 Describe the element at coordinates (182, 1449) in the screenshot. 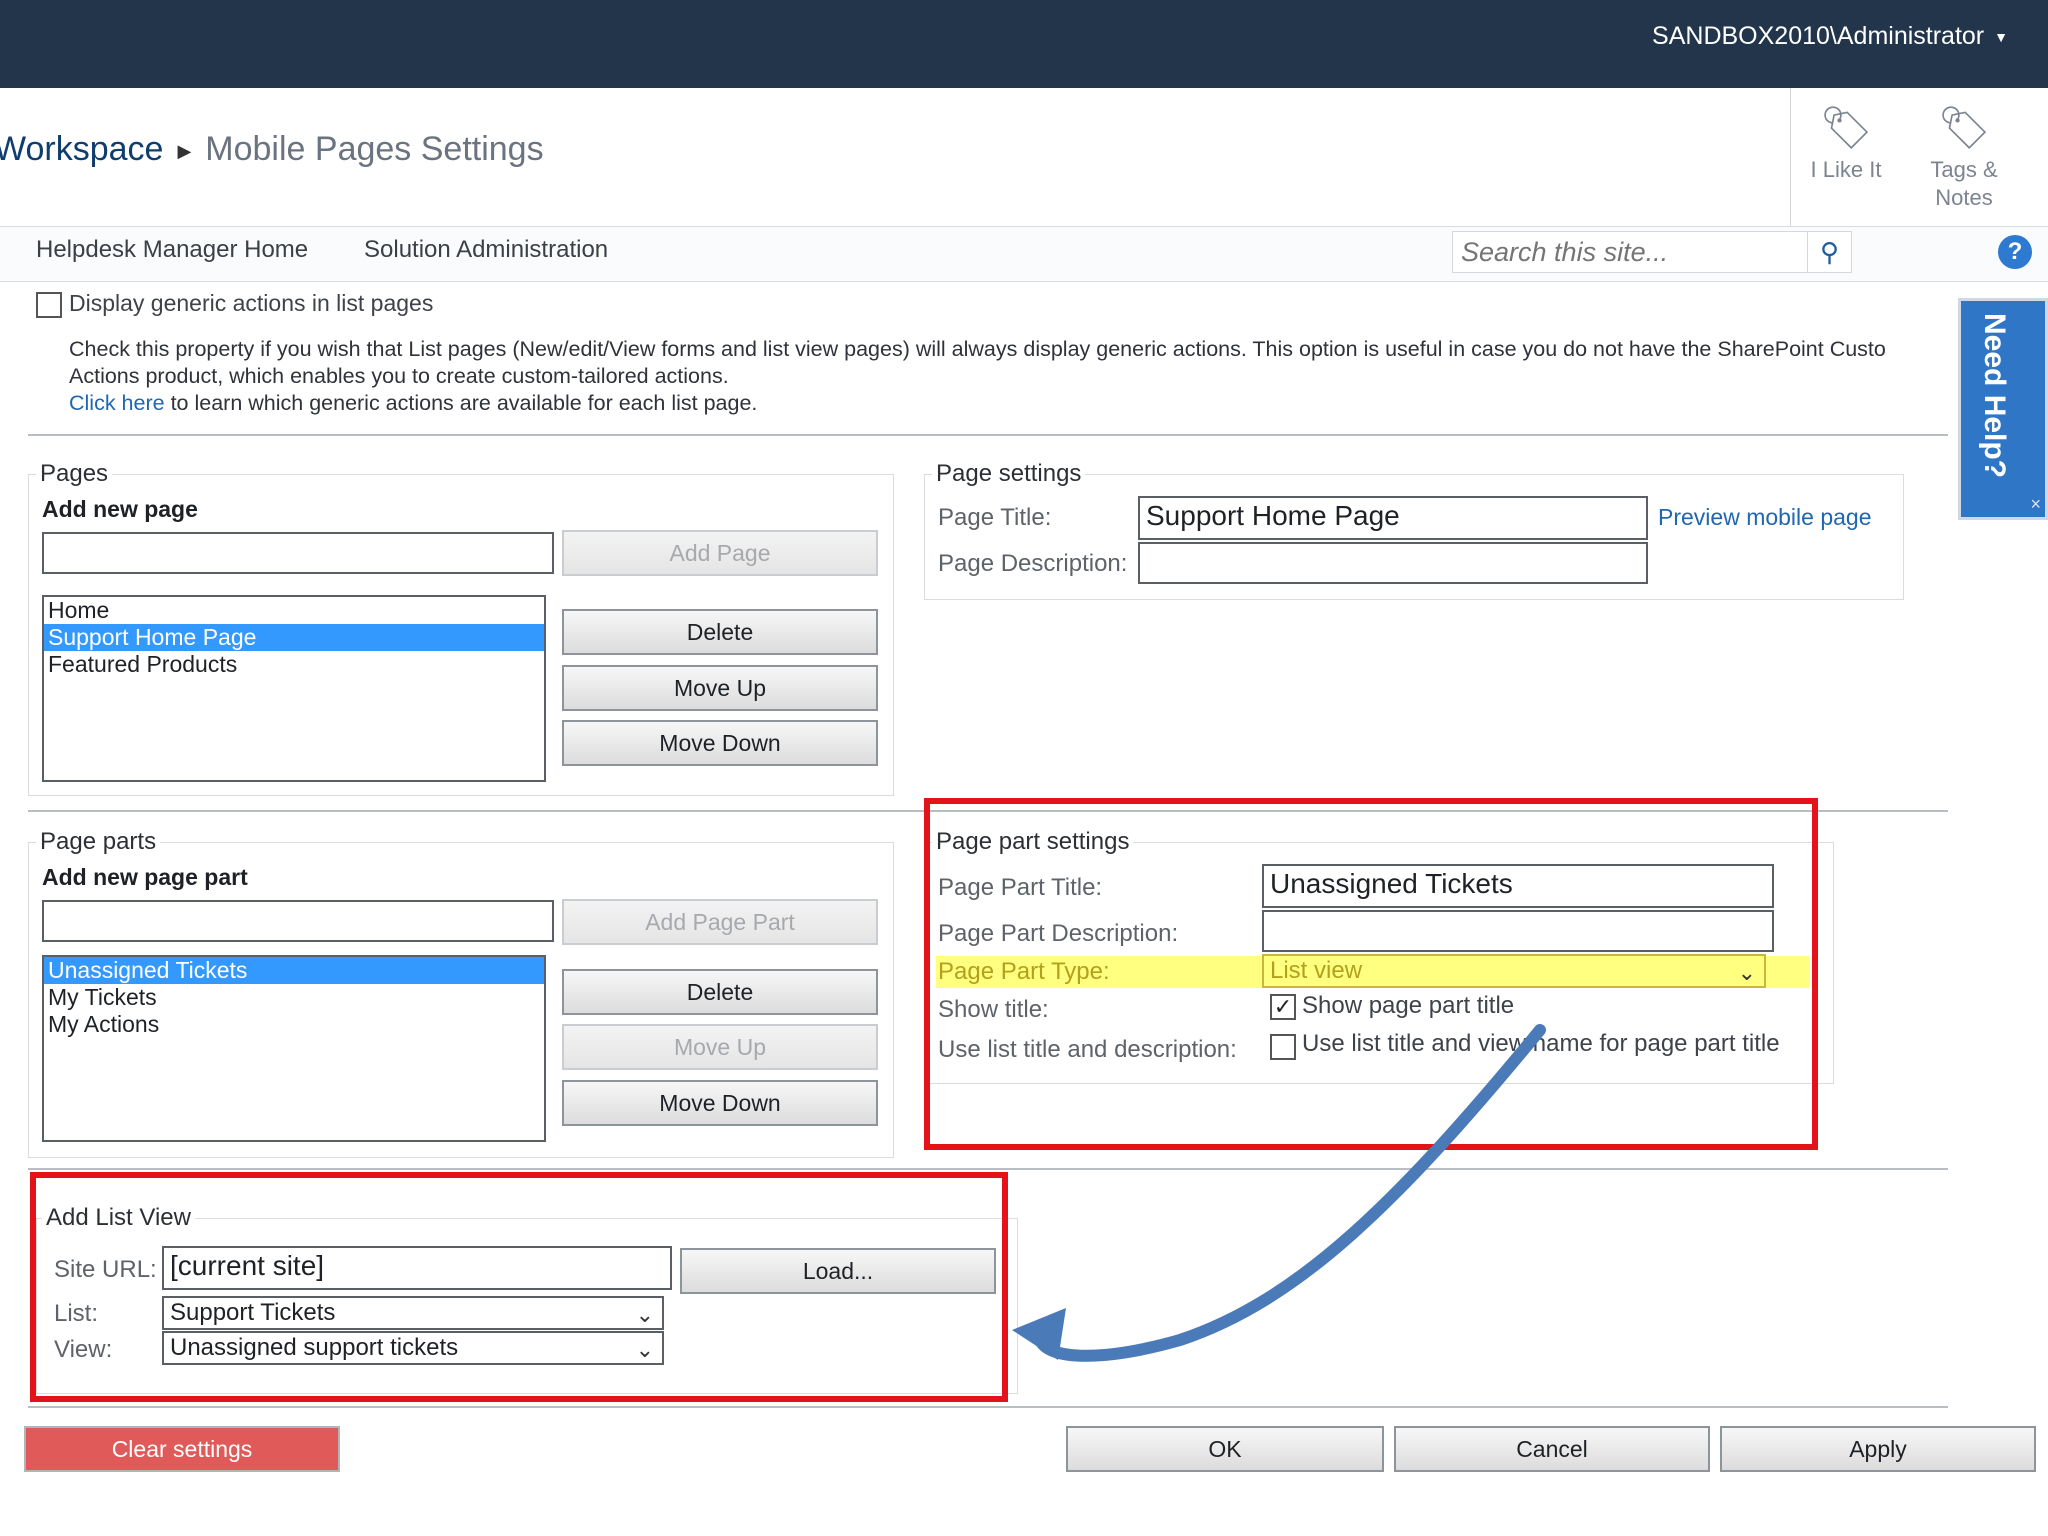

I see `clear-settings-button: Clear settings` at that location.